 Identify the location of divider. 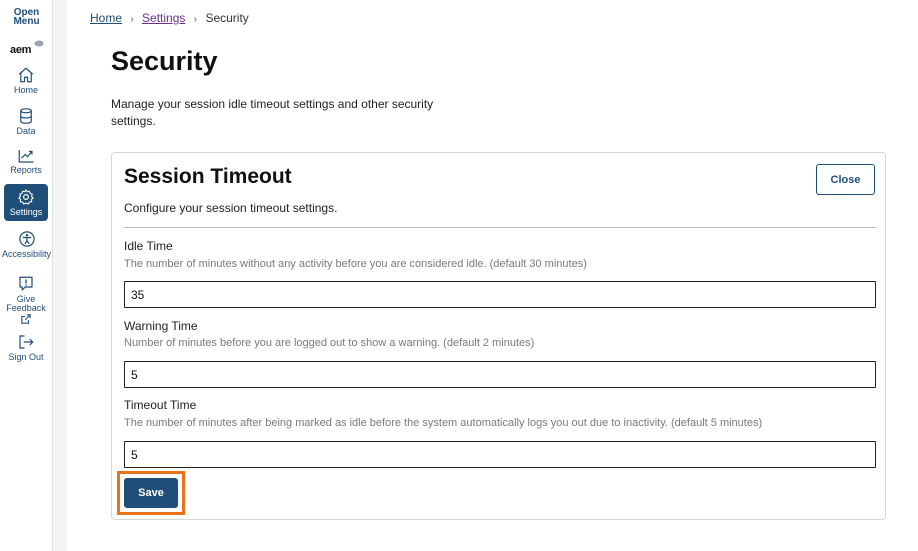
(500, 227).